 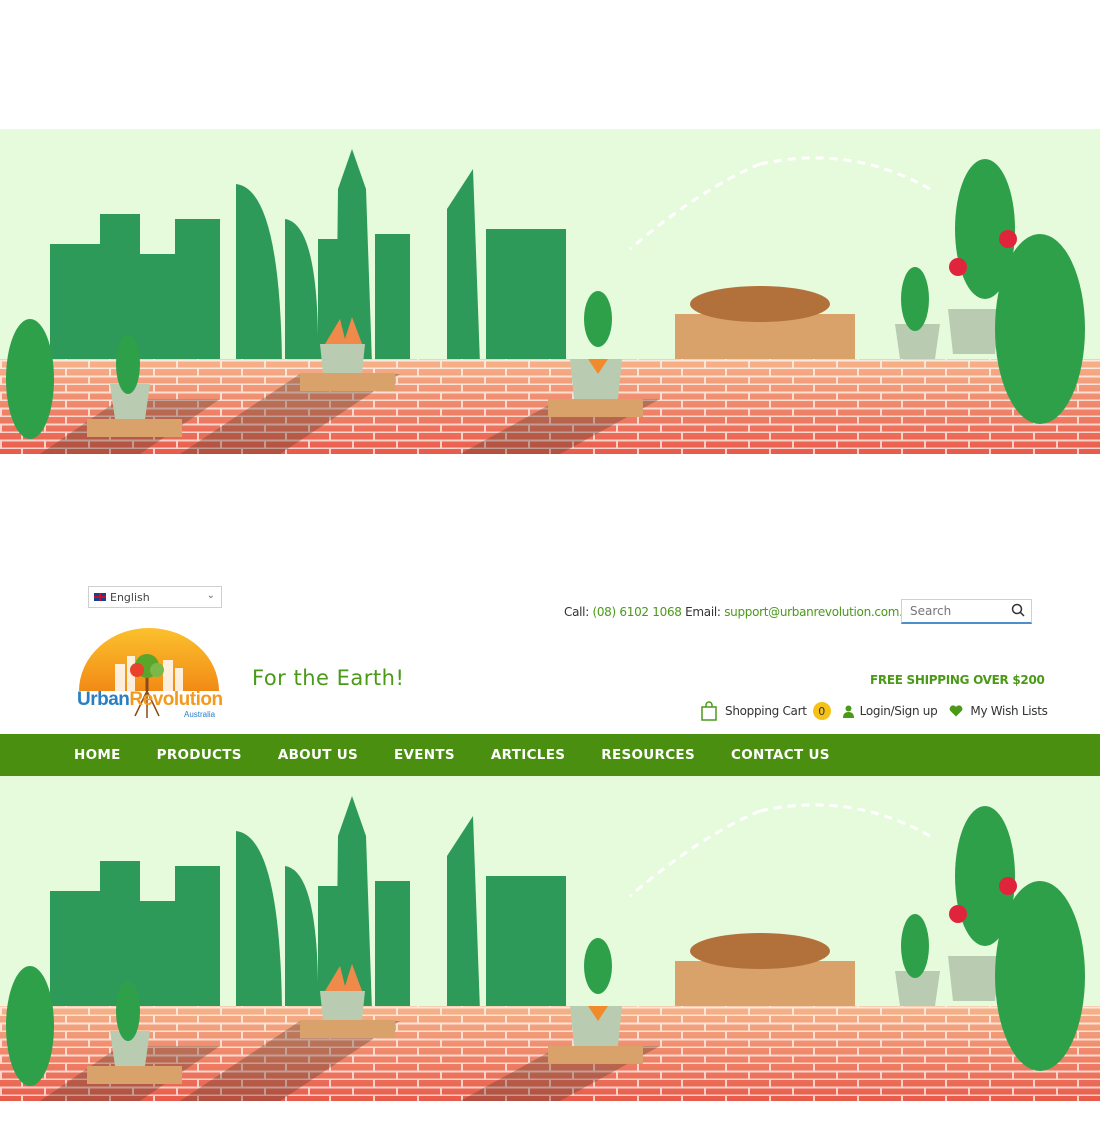 What do you see at coordinates (648, 755) in the screenshot?
I see `nav-resources: RESOURCES` at bounding box center [648, 755].